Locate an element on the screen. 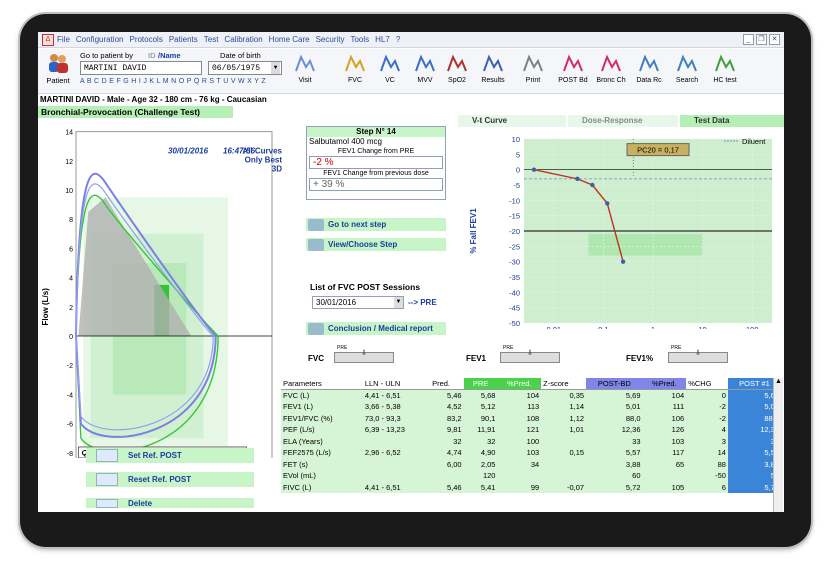 Image resolution: width=831 pixels, height=561 pixels. table-cell: 6,00 is located at coordinates (454, 464).